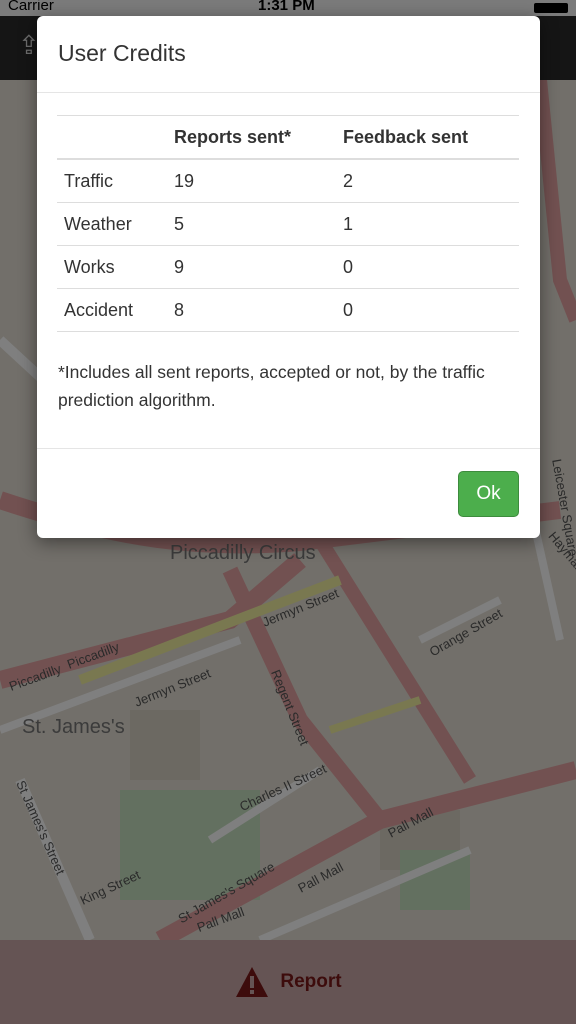  Describe the element at coordinates (112, 137) in the screenshot. I see `column-header-category` at that location.